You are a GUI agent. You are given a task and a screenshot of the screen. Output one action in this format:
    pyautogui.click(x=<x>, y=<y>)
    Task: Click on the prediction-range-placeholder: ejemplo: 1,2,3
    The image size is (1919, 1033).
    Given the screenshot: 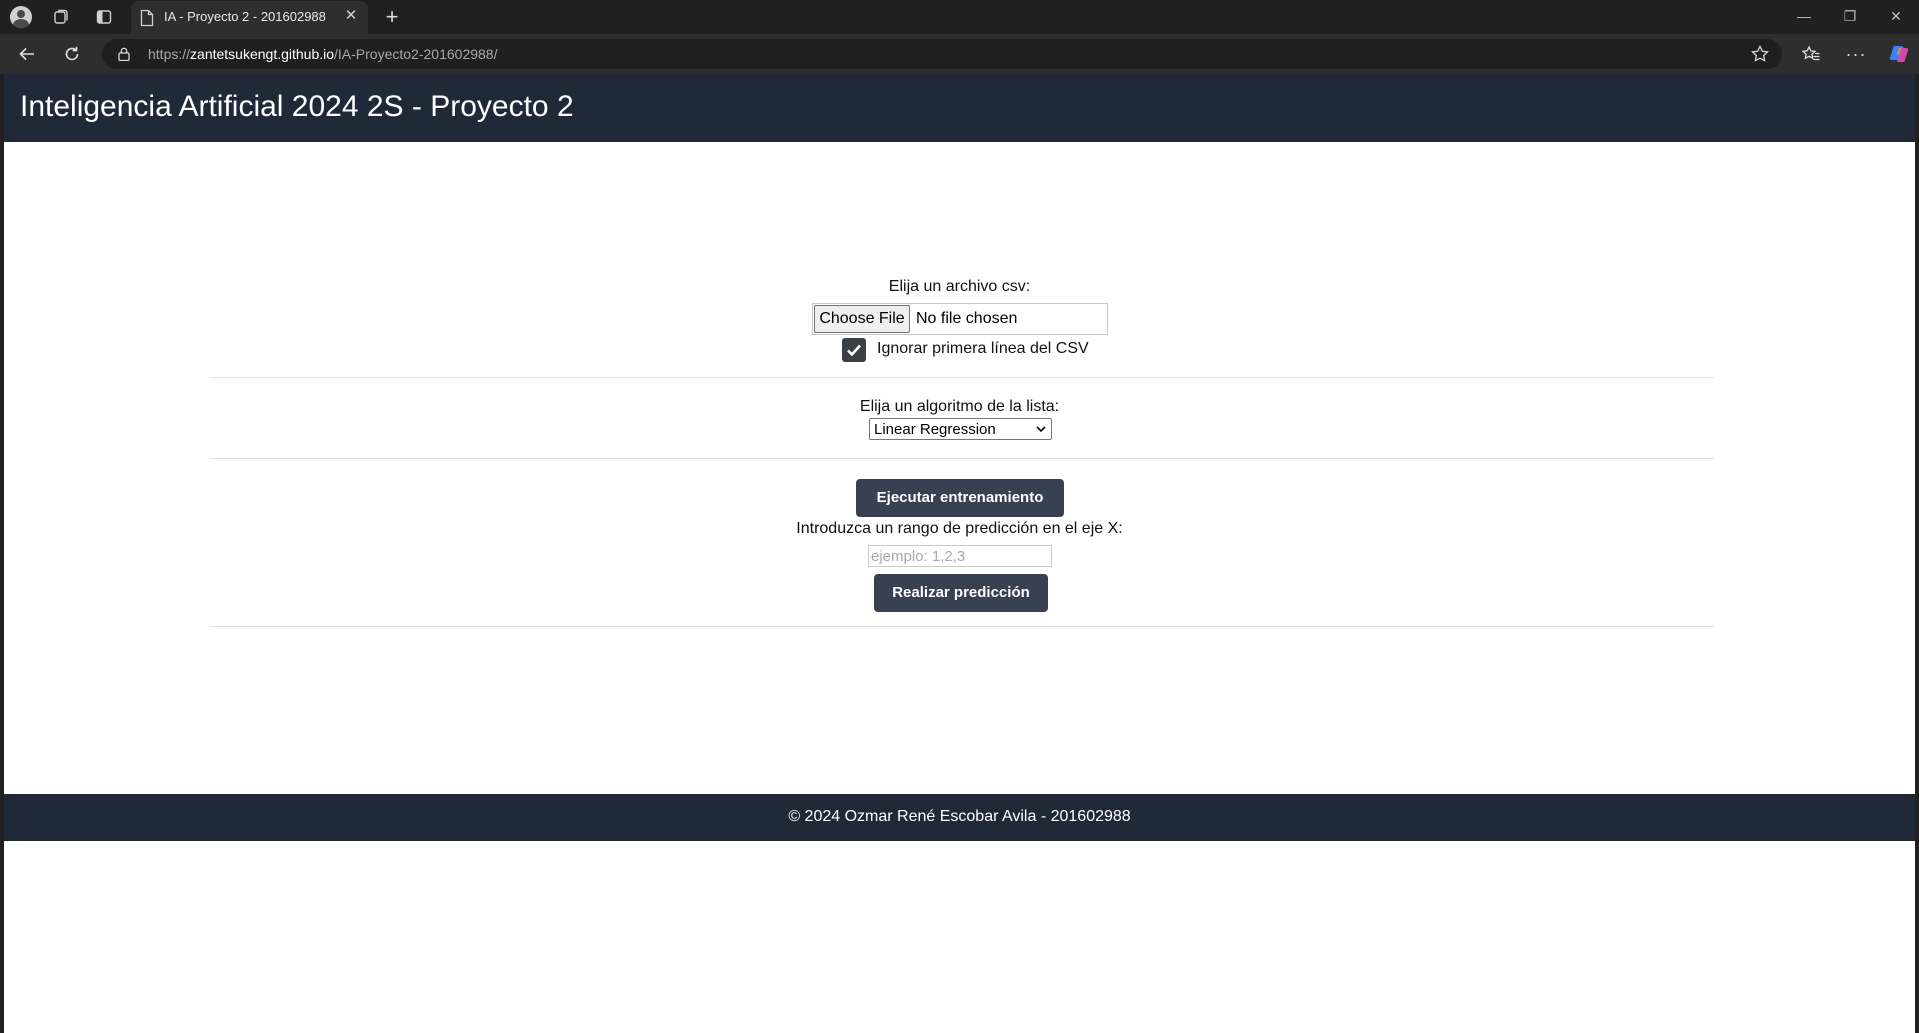 What is the action you would take?
    pyautogui.click(x=918, y=556)
    